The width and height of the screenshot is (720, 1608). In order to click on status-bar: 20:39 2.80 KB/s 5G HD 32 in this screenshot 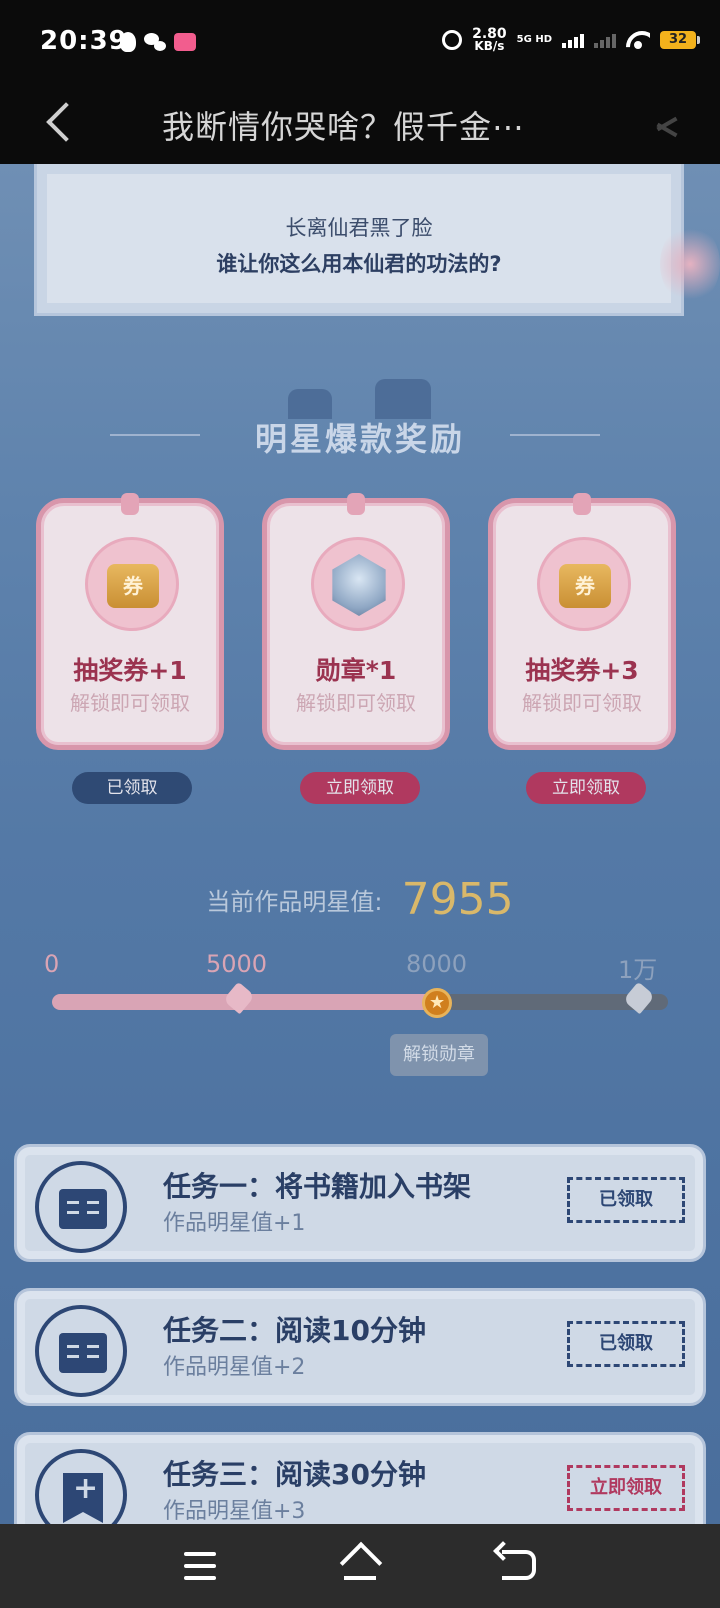, I will do `click(360, 43)`.